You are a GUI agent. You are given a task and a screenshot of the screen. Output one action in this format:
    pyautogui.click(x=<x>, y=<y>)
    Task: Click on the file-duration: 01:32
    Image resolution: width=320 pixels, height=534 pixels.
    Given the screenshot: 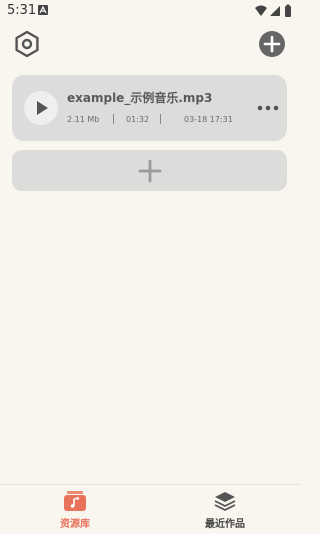 What is the action you would take?
    pyautogui.click(x=138, y=119)
    